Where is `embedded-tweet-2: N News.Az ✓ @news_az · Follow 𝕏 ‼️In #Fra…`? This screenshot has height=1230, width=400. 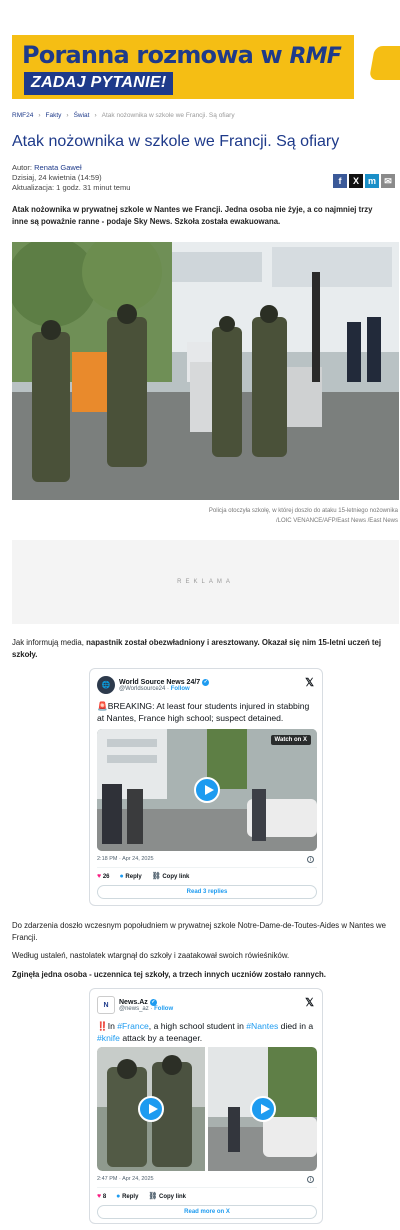
embedded-tweet-2: N News.Az ✓ @news_az · Follow 𝕏 ‼️In #Fra… is located at coordinates (206, 1106).